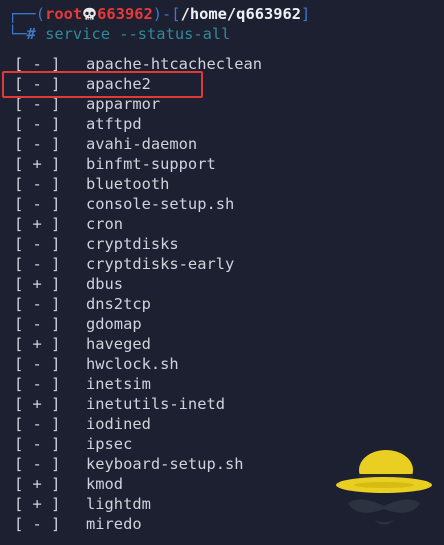 Image resolution: width=444 pixels, height=545 pixels. What do you see at coordinates (132, 364) in the screenshot?
I see `service-name: hwclock.sh` at bounding box center [132, 364].